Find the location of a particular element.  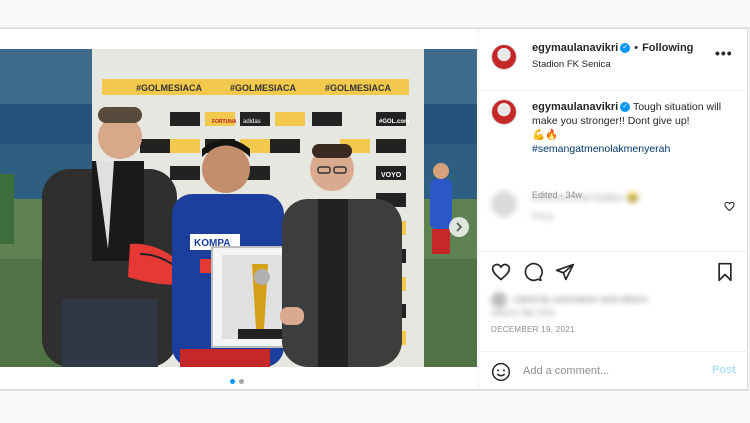

comment-text: comment text hidden 😂 is located at coordinates (585, 198).